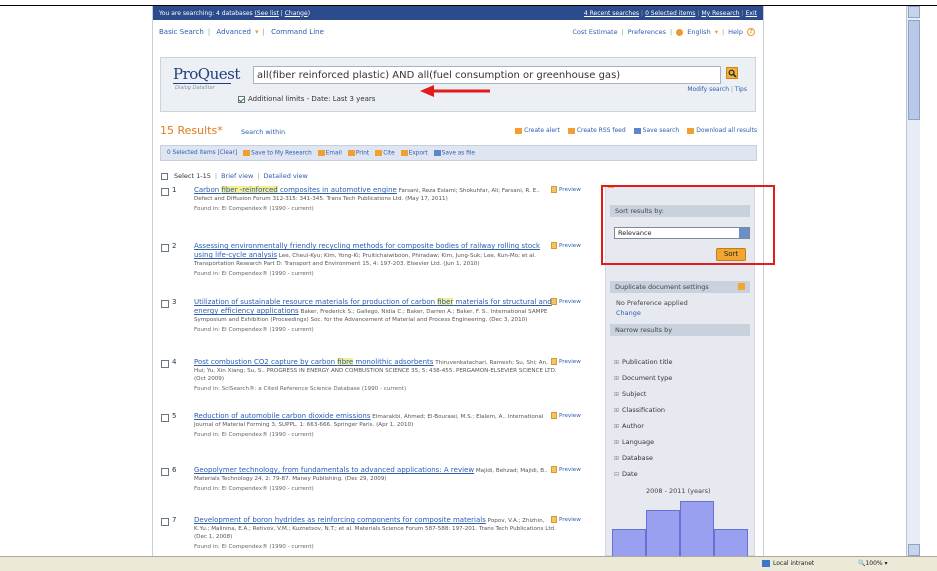 The image size is (937, 571). What do you see at coordinates (628, 313) in the screenshot?
I see `change-preference-link: Change` at bounding box center [628, 313].